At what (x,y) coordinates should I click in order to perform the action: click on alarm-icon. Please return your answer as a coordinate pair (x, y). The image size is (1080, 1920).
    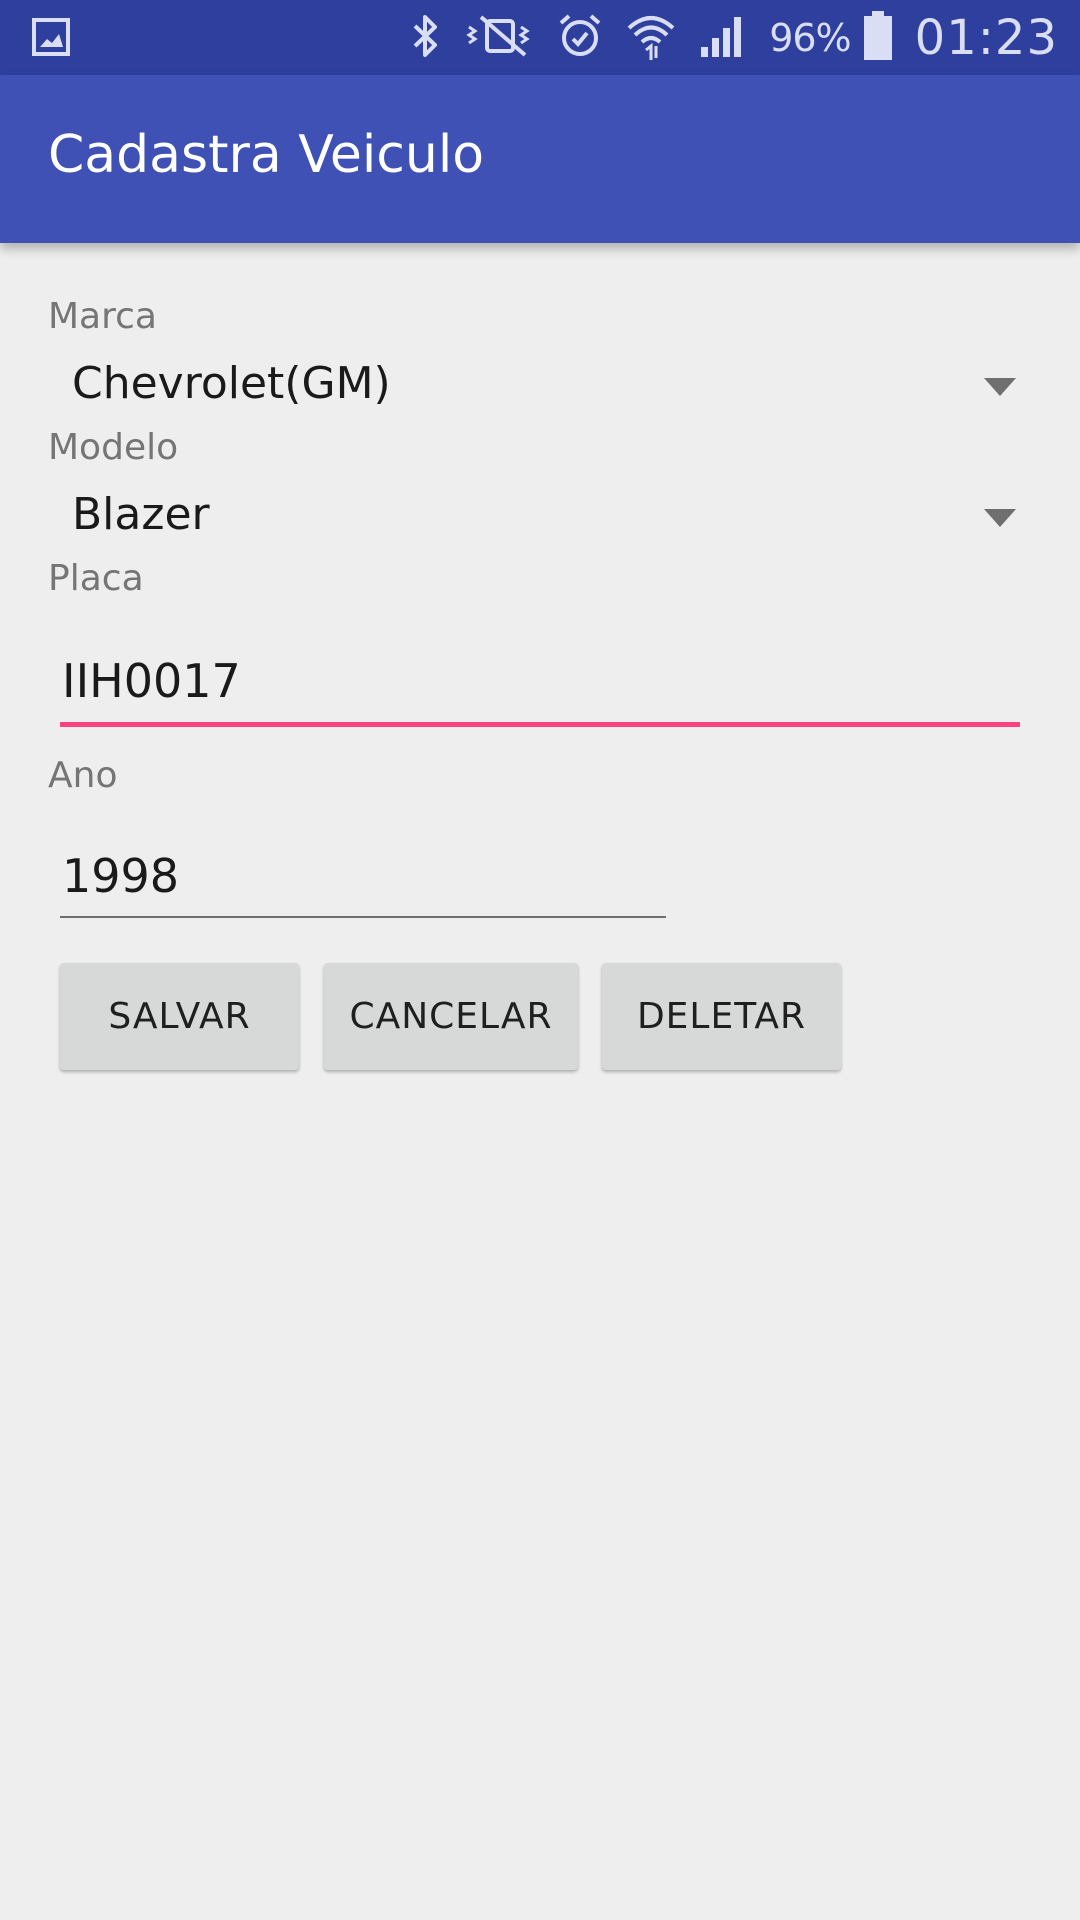
    Looking at the image, I should click on (580, 38).